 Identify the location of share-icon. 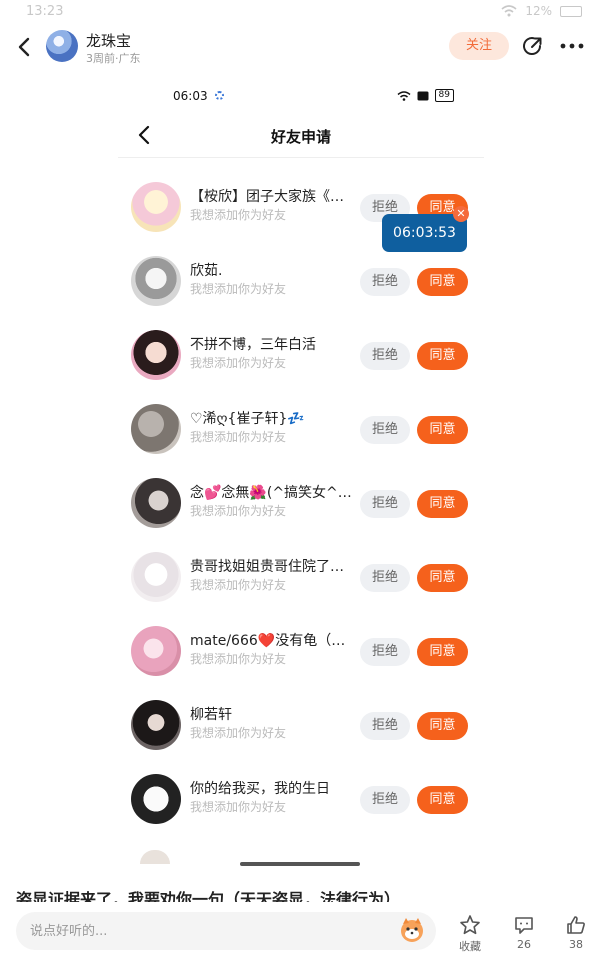
(532, 46).